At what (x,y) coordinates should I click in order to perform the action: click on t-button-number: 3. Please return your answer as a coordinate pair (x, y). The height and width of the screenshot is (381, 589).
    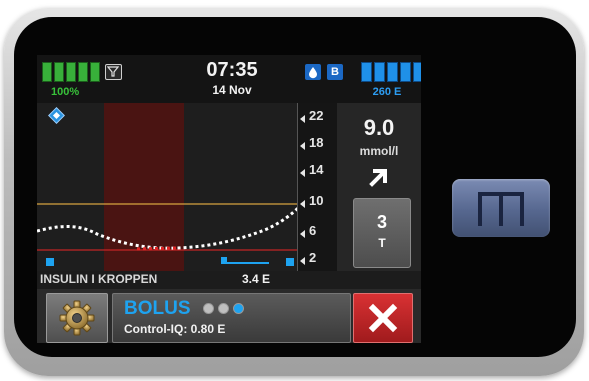
    Looking at the image, I should click on (381, 222).